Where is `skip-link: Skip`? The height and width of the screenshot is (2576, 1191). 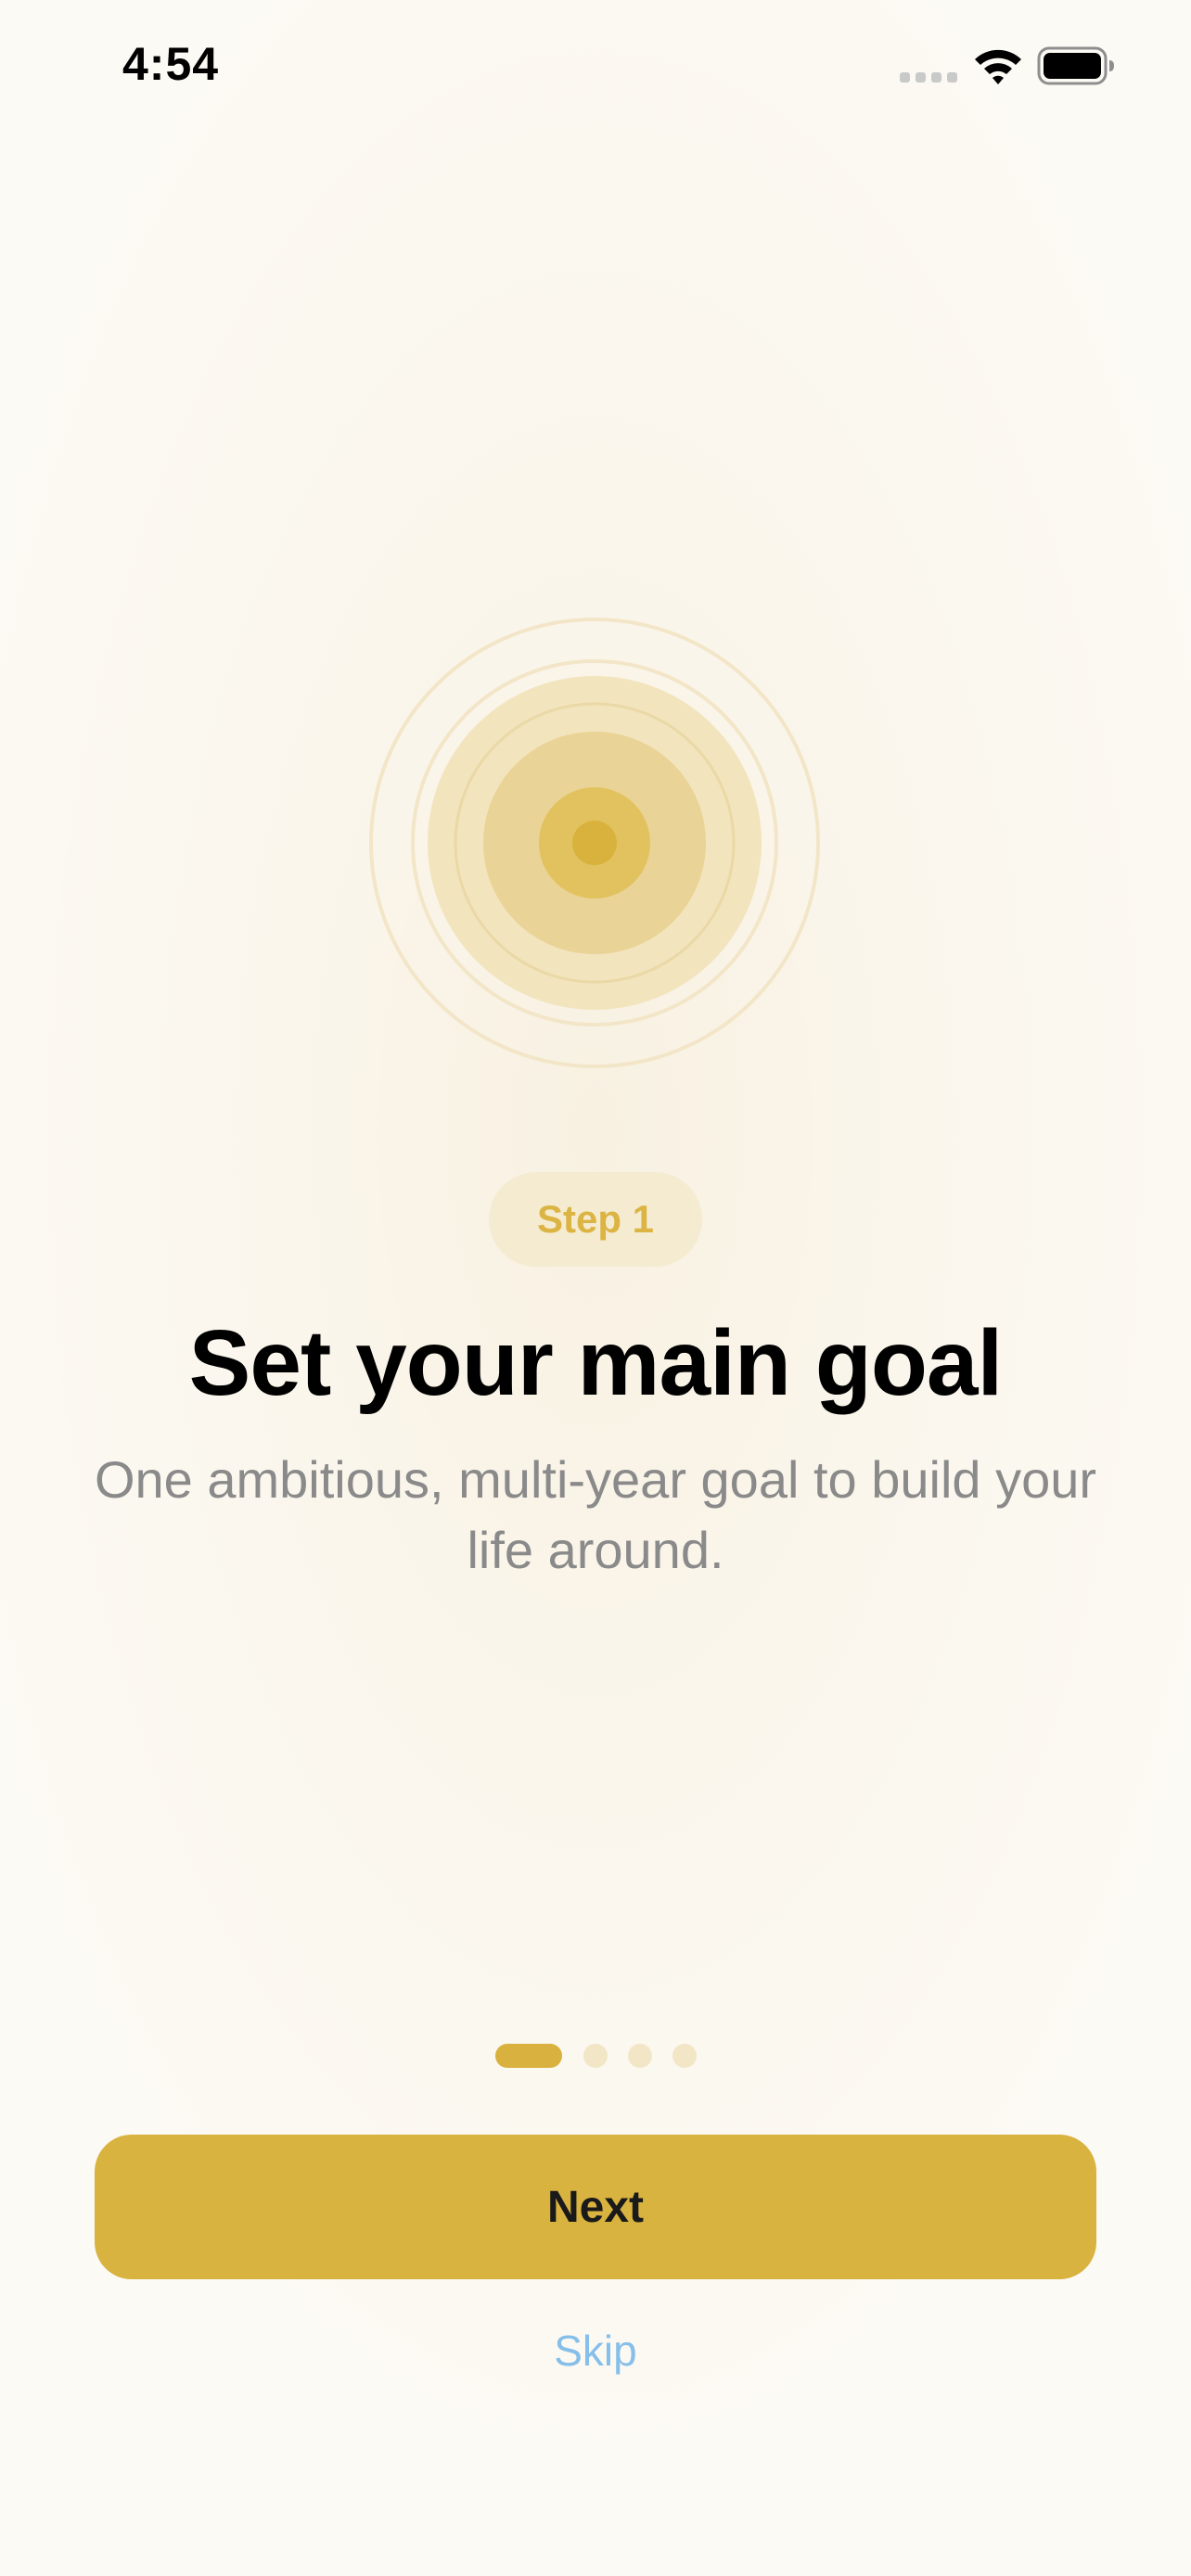 skip-link: Skip is located at coordinates (595, 2351).